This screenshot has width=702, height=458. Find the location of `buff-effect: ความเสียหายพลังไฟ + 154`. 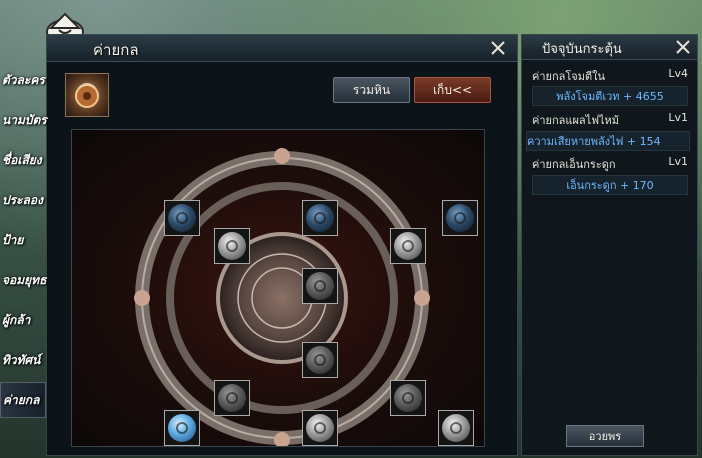

buff-effect: ความเสียหายพลังไฟ + 154 is located at coordinates (608, 141).